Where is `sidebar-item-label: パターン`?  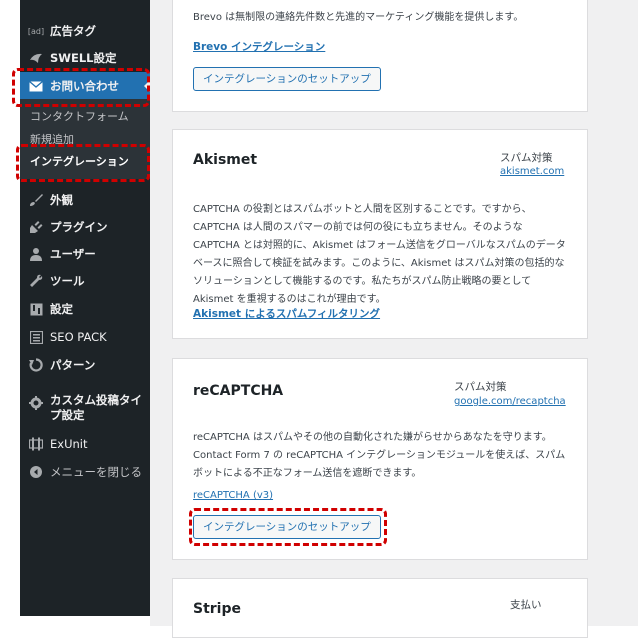
sidebar-item-label: パターン is located at coordinates (73, 365).